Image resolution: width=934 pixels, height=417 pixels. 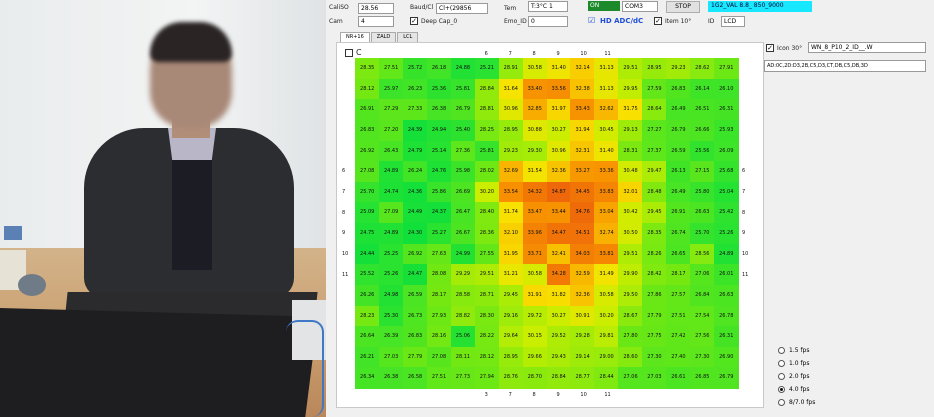 What do you see at coordinates (794, 389) in the screenshot?
I see `fps-option: 4.0 fps` at bounding box center [794, 389].